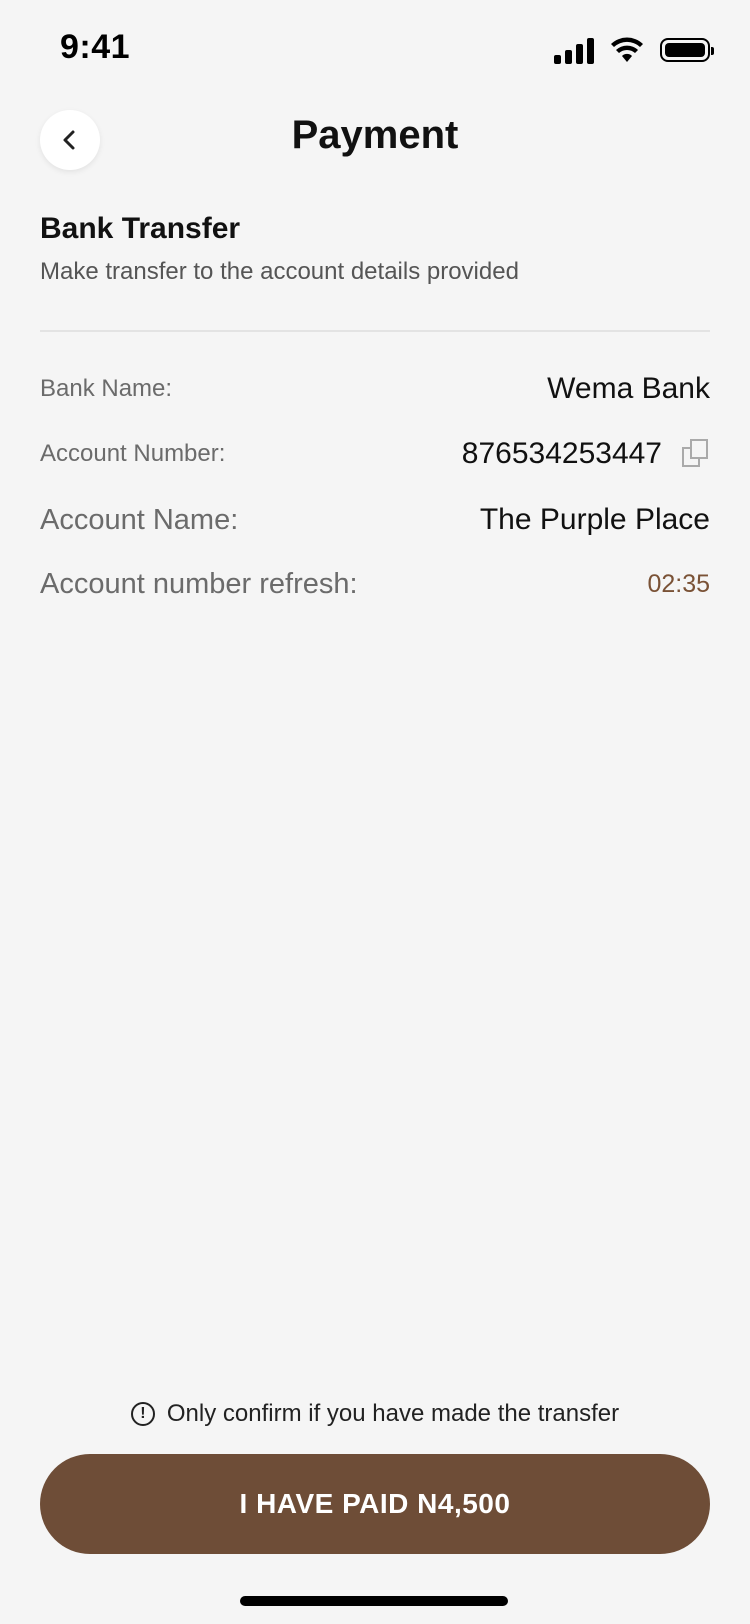 The image size is (750, 1624). What do you see at coordinates (139, 519) in the screenshot?
I see `account-name-label: Account Name:` at bounding box center [139, 519].